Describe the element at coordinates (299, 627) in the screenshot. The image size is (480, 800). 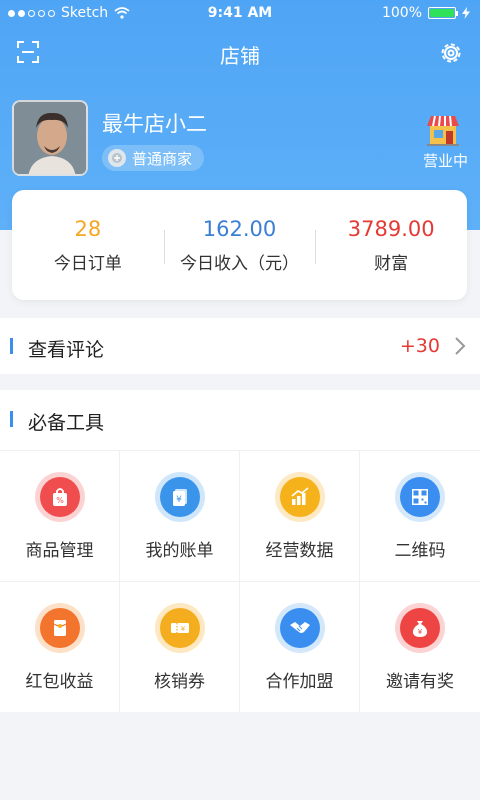
I see `handshake-icon` at that location.